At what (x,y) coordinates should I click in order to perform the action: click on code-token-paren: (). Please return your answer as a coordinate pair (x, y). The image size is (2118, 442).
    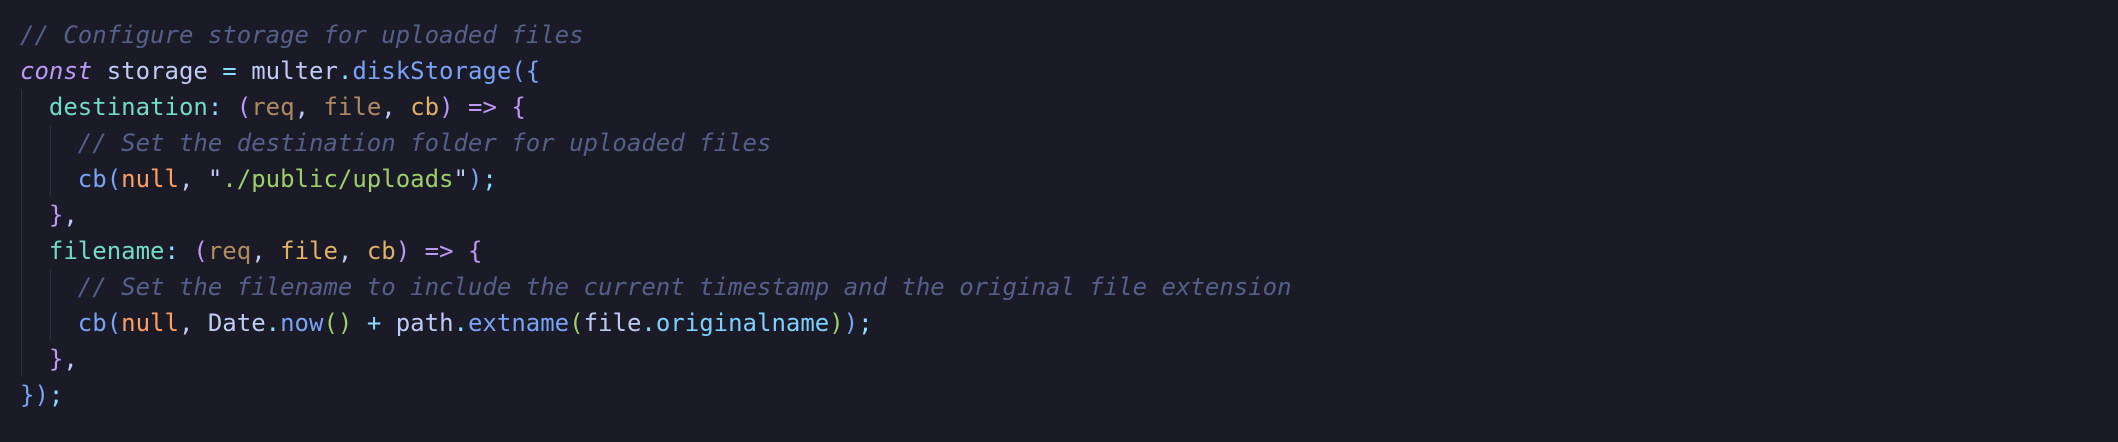
    Looking at the image, I should click on (338, 323).